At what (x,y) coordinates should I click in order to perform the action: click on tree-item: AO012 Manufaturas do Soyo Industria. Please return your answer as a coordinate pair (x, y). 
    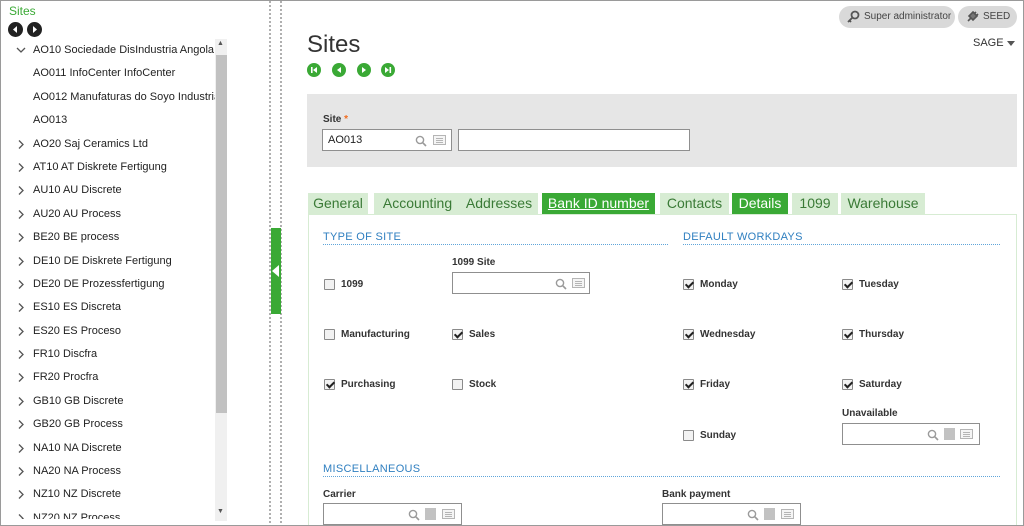
    Looking at the image, I should click on (108, 97).